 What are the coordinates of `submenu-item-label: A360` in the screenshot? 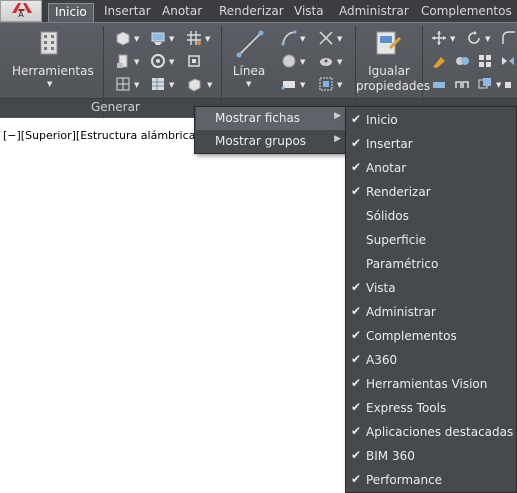 It's located at (382, 360).